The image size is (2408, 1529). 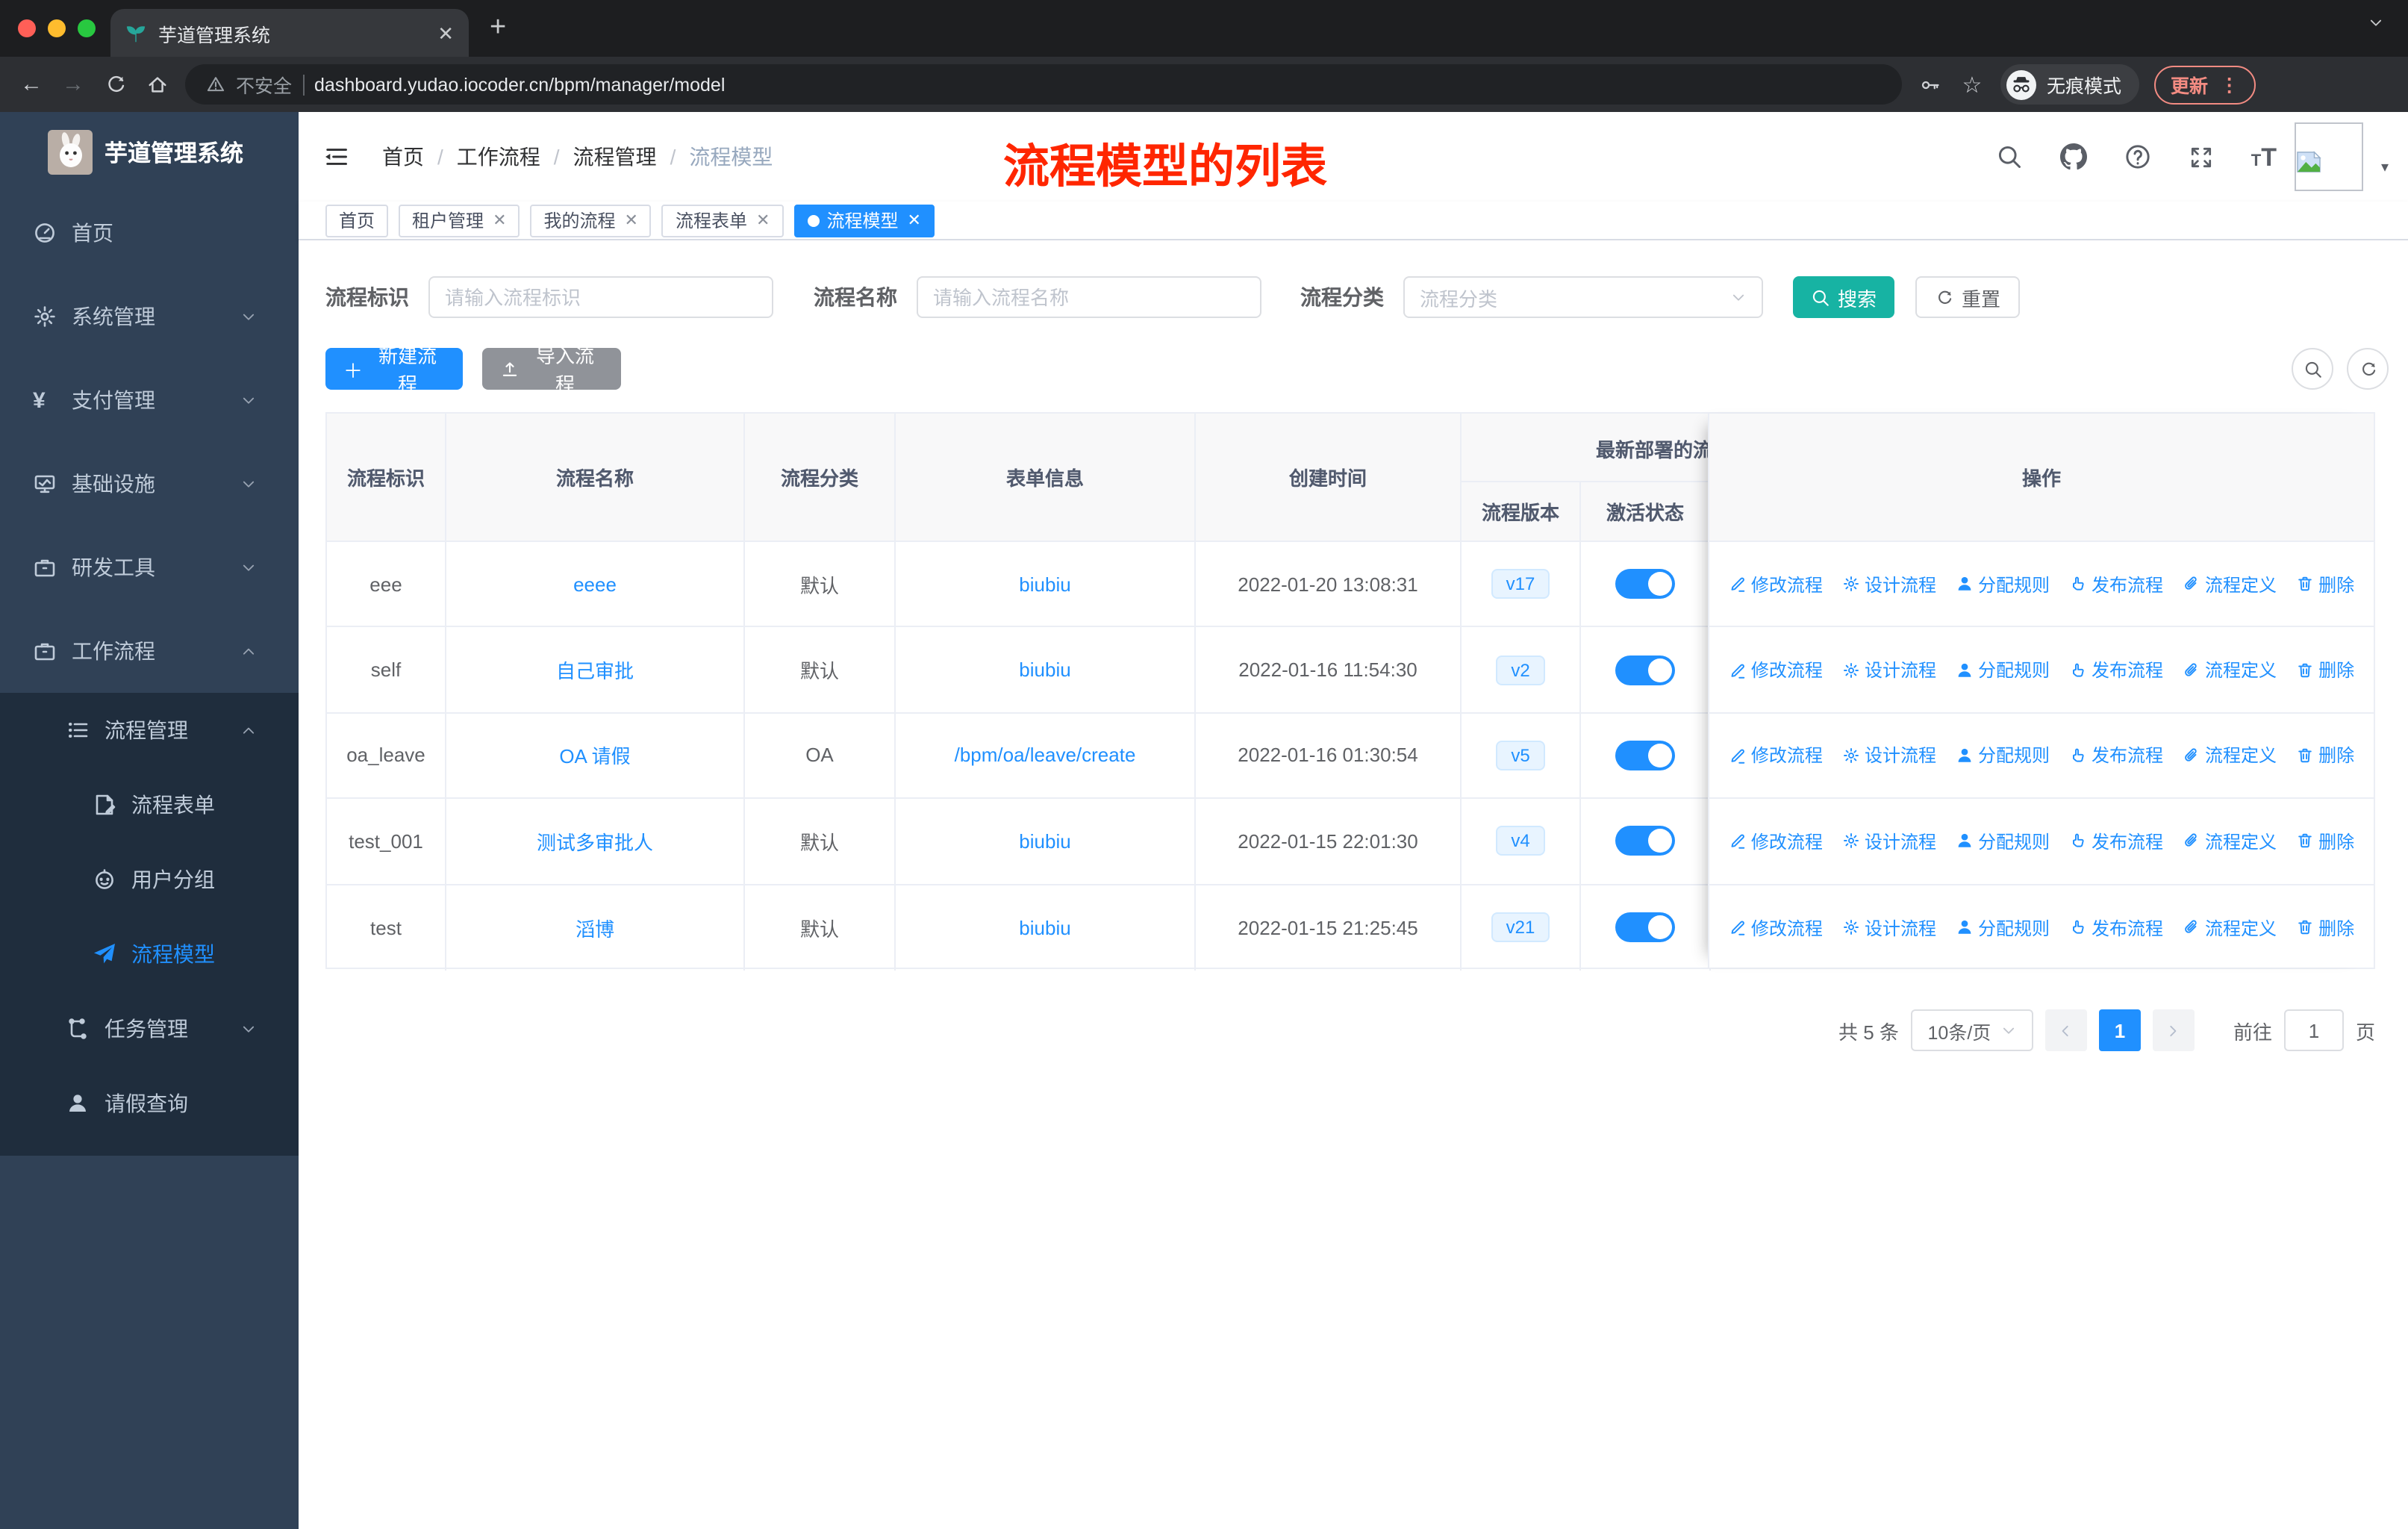 What do you see at coordinates (149, 316) in the screenshot?
I see `sidebar-item-system-mgmt: 系统管理` at bounding box center [149, 316].